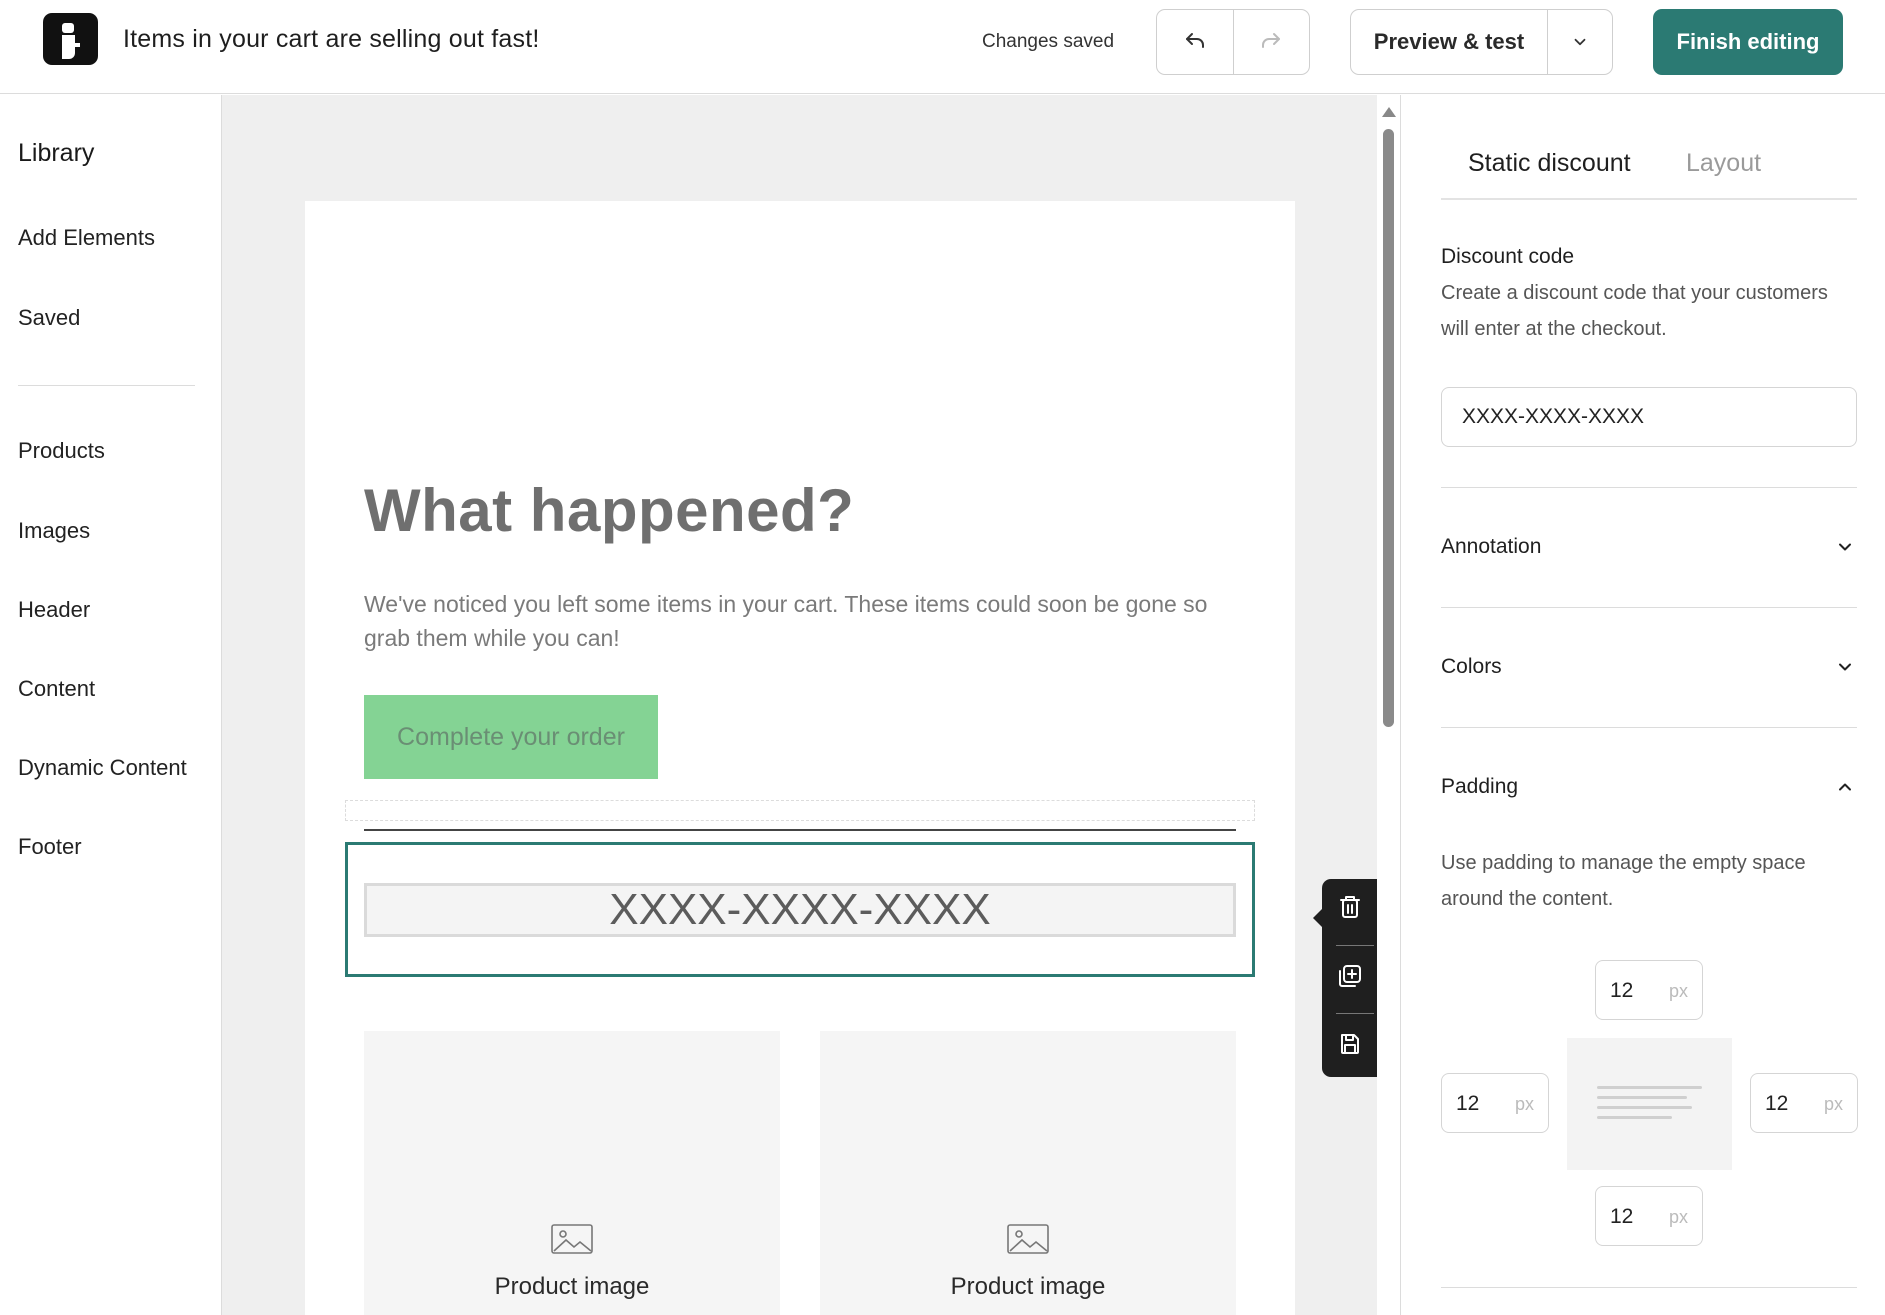 The width and height of the screenshot is (1885, 1315). What do you see at coordinates (1833, 1104) in the screenshot?
I see `padding-right-unit: px` at bounding box center [1833, 1104].